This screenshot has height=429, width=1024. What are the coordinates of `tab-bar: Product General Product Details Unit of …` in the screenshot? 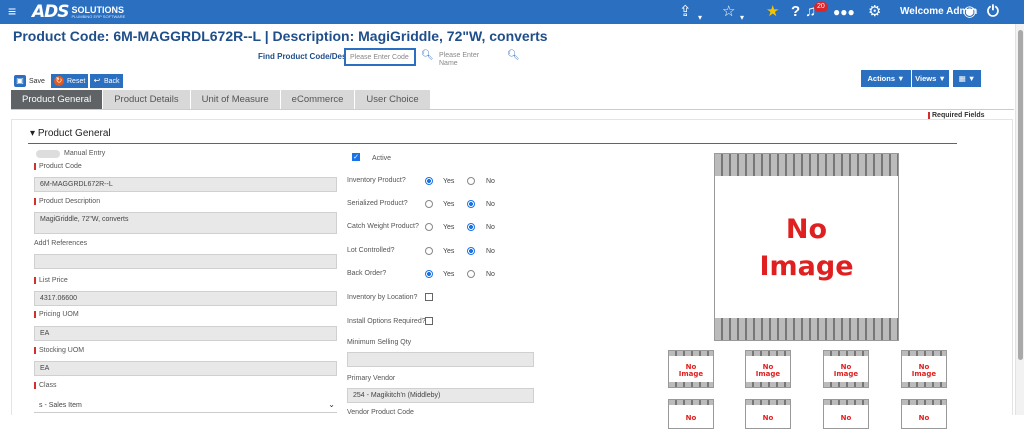 It's located at (221, 99).